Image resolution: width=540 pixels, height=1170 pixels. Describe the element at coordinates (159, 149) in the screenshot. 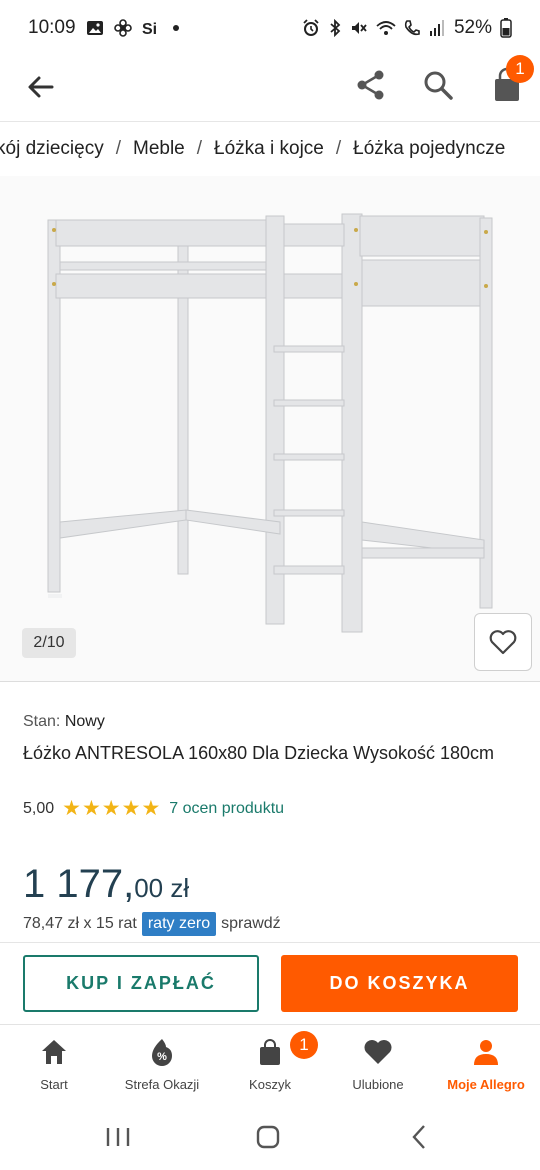

I see `breadcrumb-item: Meble` at that location.